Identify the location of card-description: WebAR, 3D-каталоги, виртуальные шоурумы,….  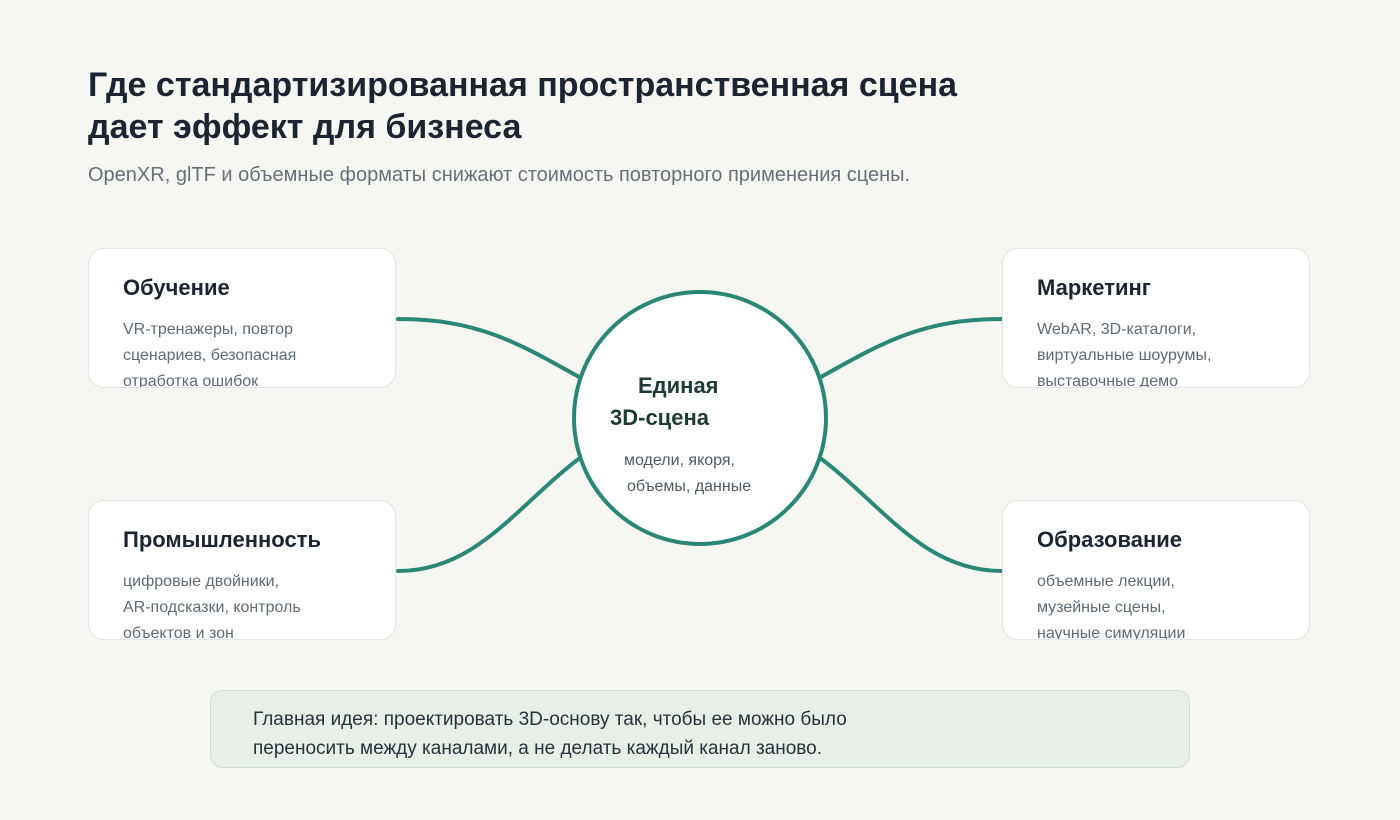
(1152, 352).